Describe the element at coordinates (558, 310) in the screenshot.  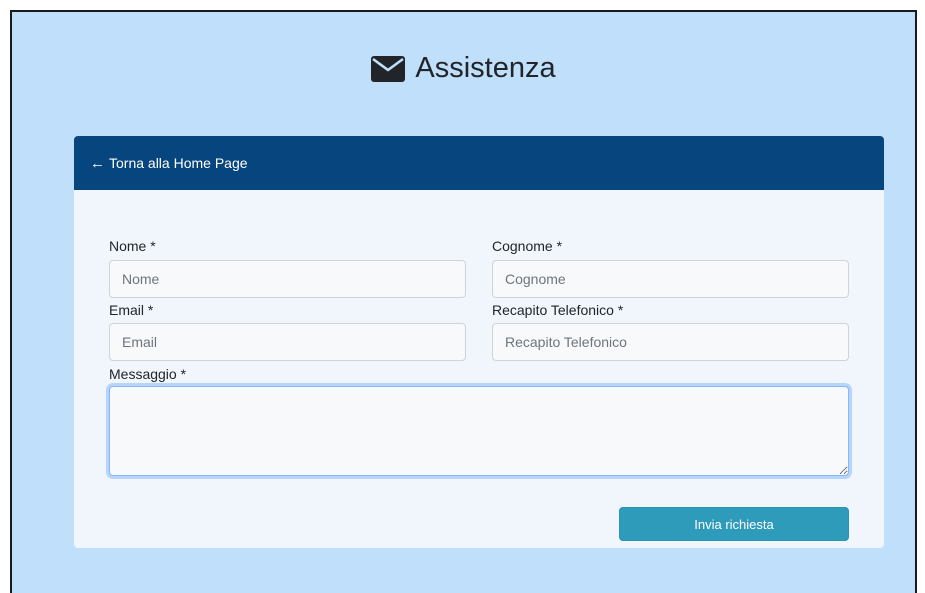
I see `telefono-label: Recapito Telefonico *` at that location.